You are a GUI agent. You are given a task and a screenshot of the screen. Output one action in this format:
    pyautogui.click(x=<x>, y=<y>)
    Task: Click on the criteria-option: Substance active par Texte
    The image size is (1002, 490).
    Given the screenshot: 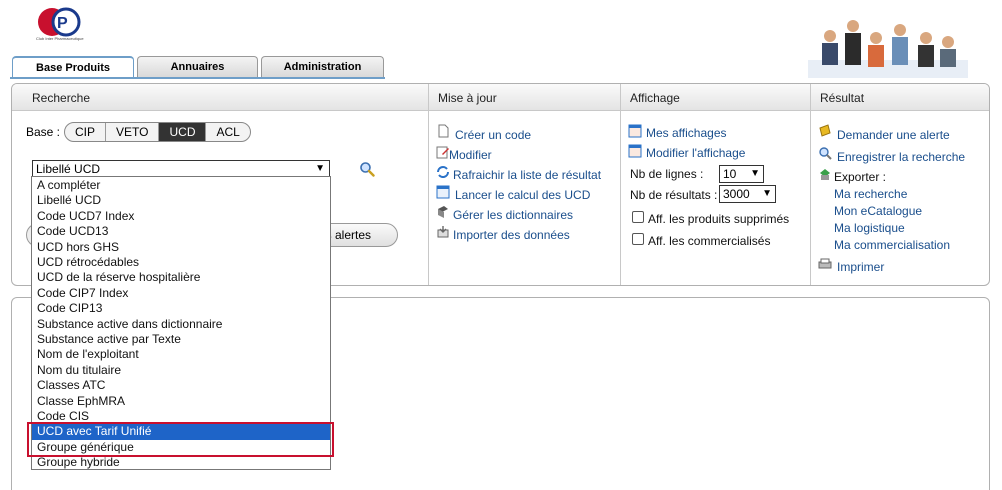 What is the action you would take?
    pyautogui.click(x=181, y=339)
    